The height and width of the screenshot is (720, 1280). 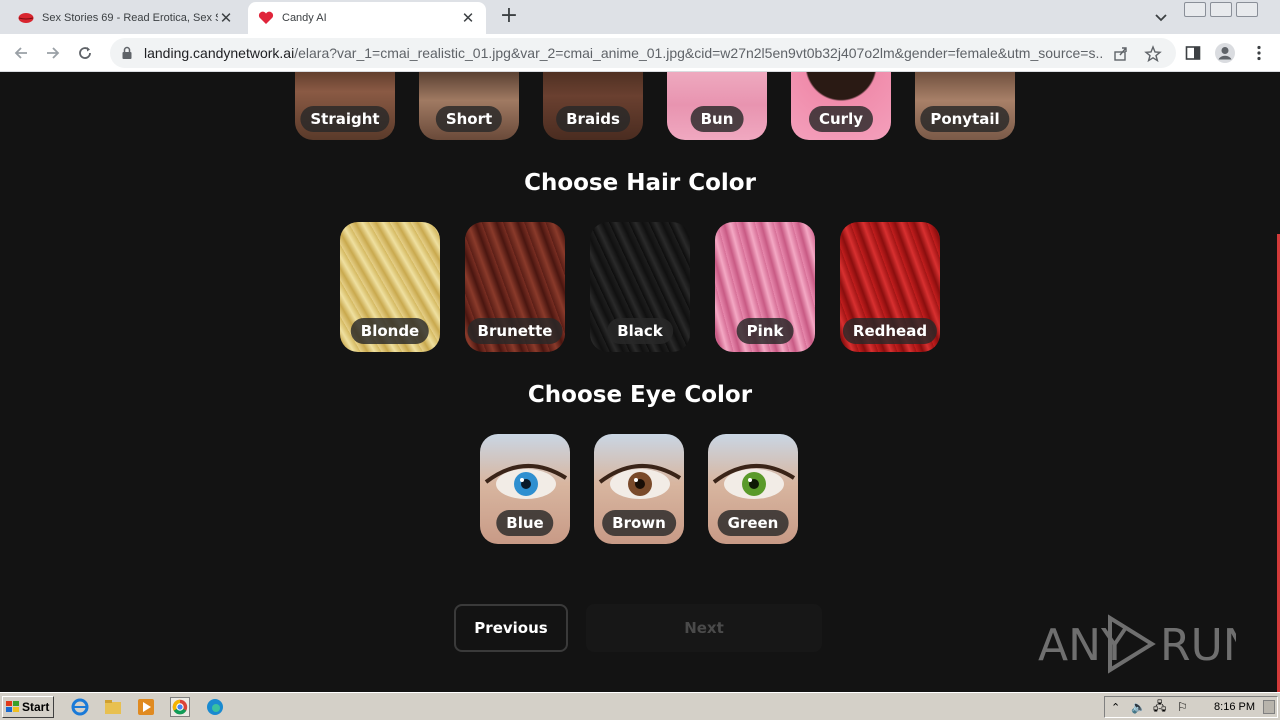 I want to click on eye-color-brown: Brown, so click(x=639, y=489).